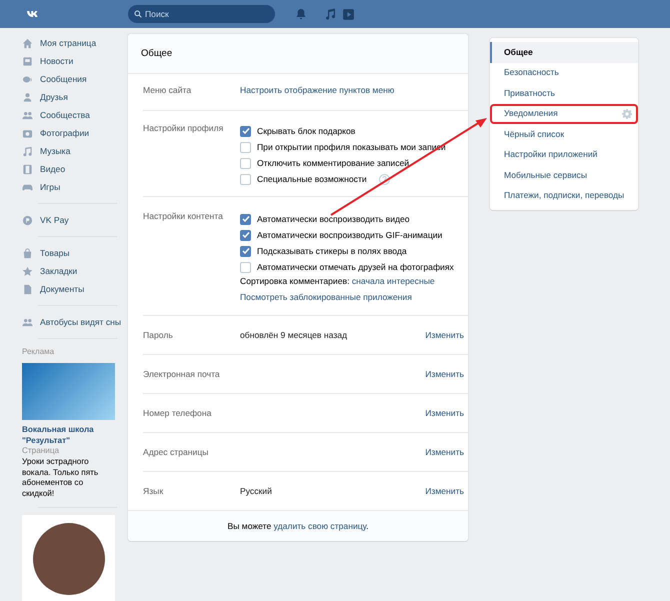  What do you see at coordinates (330, 14) in the screenshot?
I see `music-icon` at bounding box center [330, 14].